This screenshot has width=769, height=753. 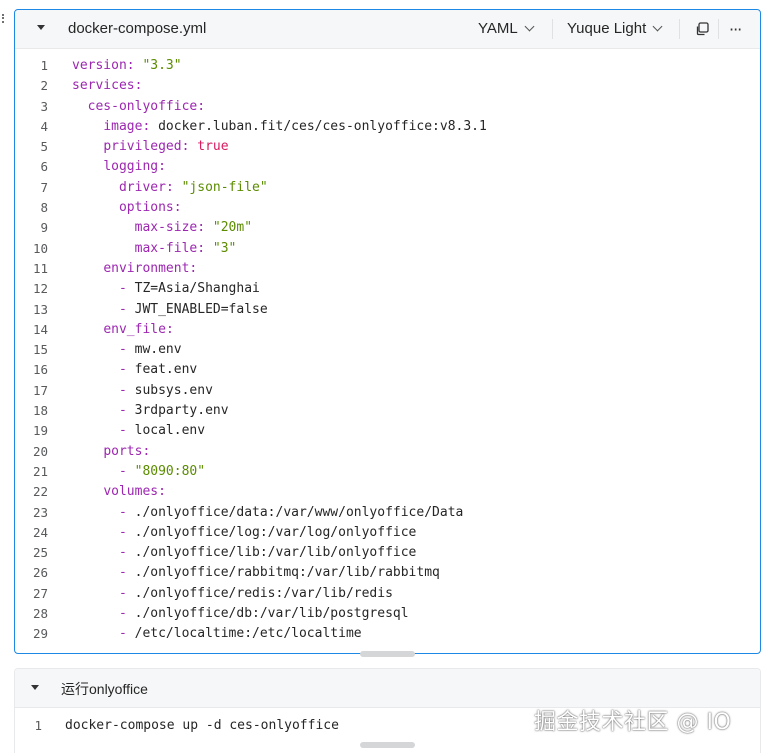 I want to click on code-line: 6 logging:, so click(x=387, y=167).